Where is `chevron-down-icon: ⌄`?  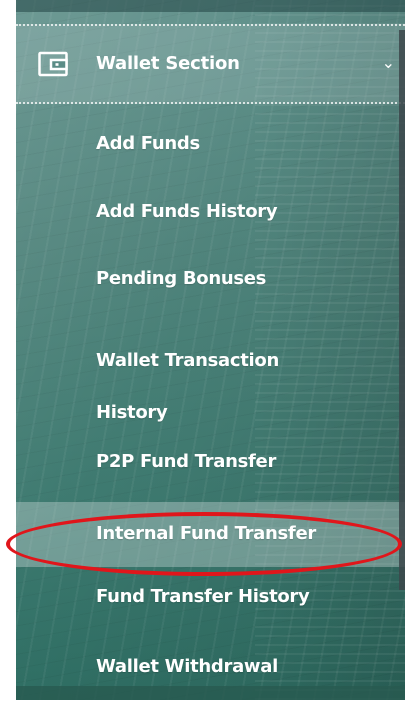 chevron-down-icon: ⌄ is located at coordinates (388, 63).